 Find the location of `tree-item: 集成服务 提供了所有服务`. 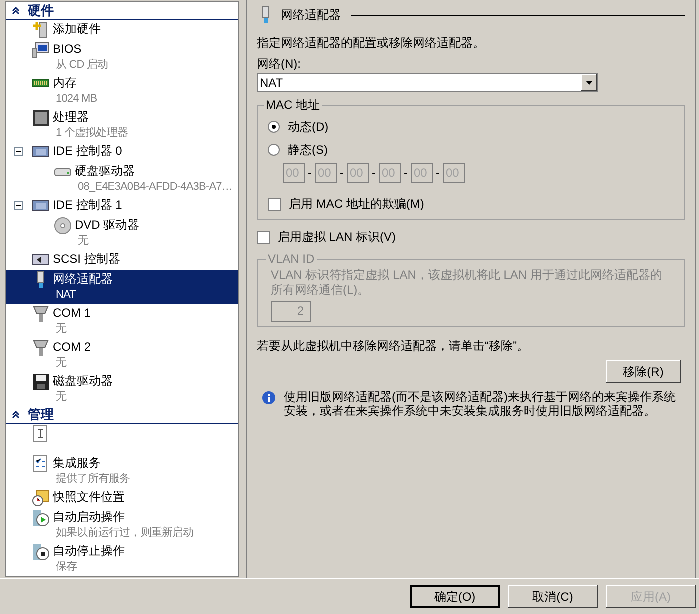

tree-item: 集成服务 提供了所有服务 is located at coordinates (122, 471).